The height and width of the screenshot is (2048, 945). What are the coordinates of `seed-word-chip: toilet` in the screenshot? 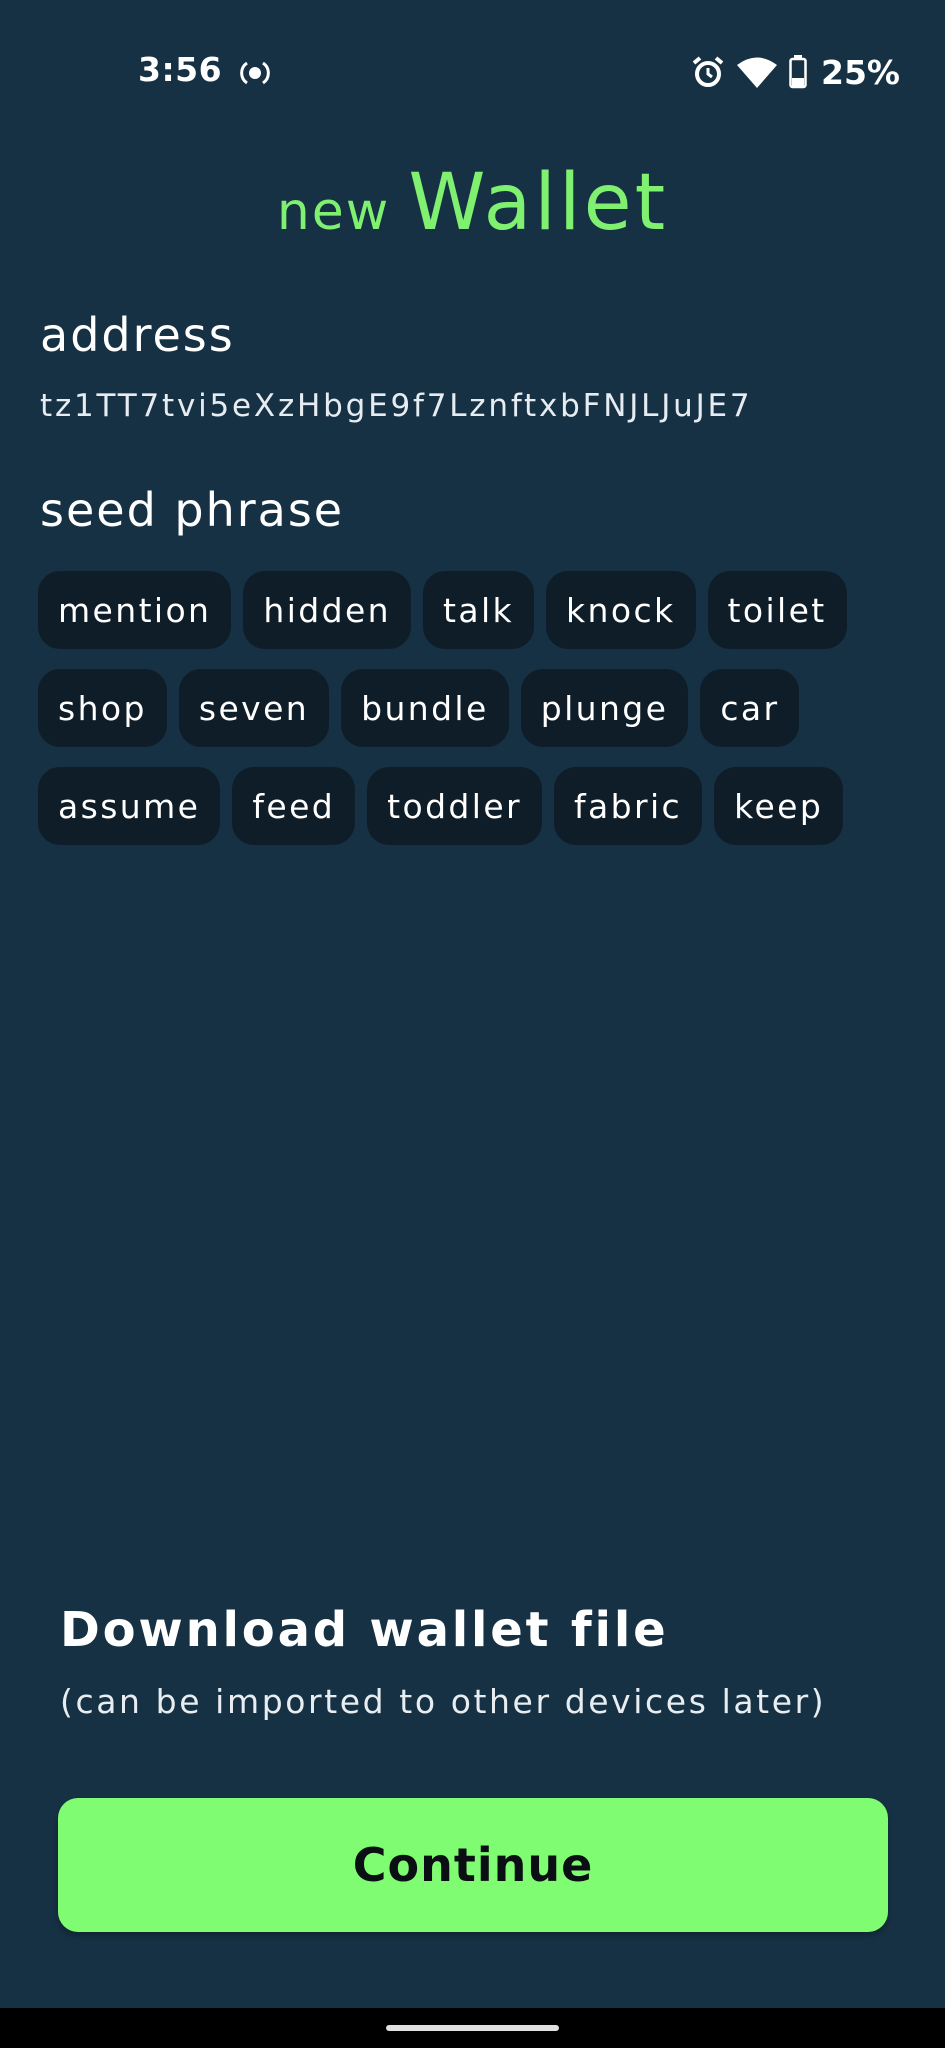 It's located at (777, 610).